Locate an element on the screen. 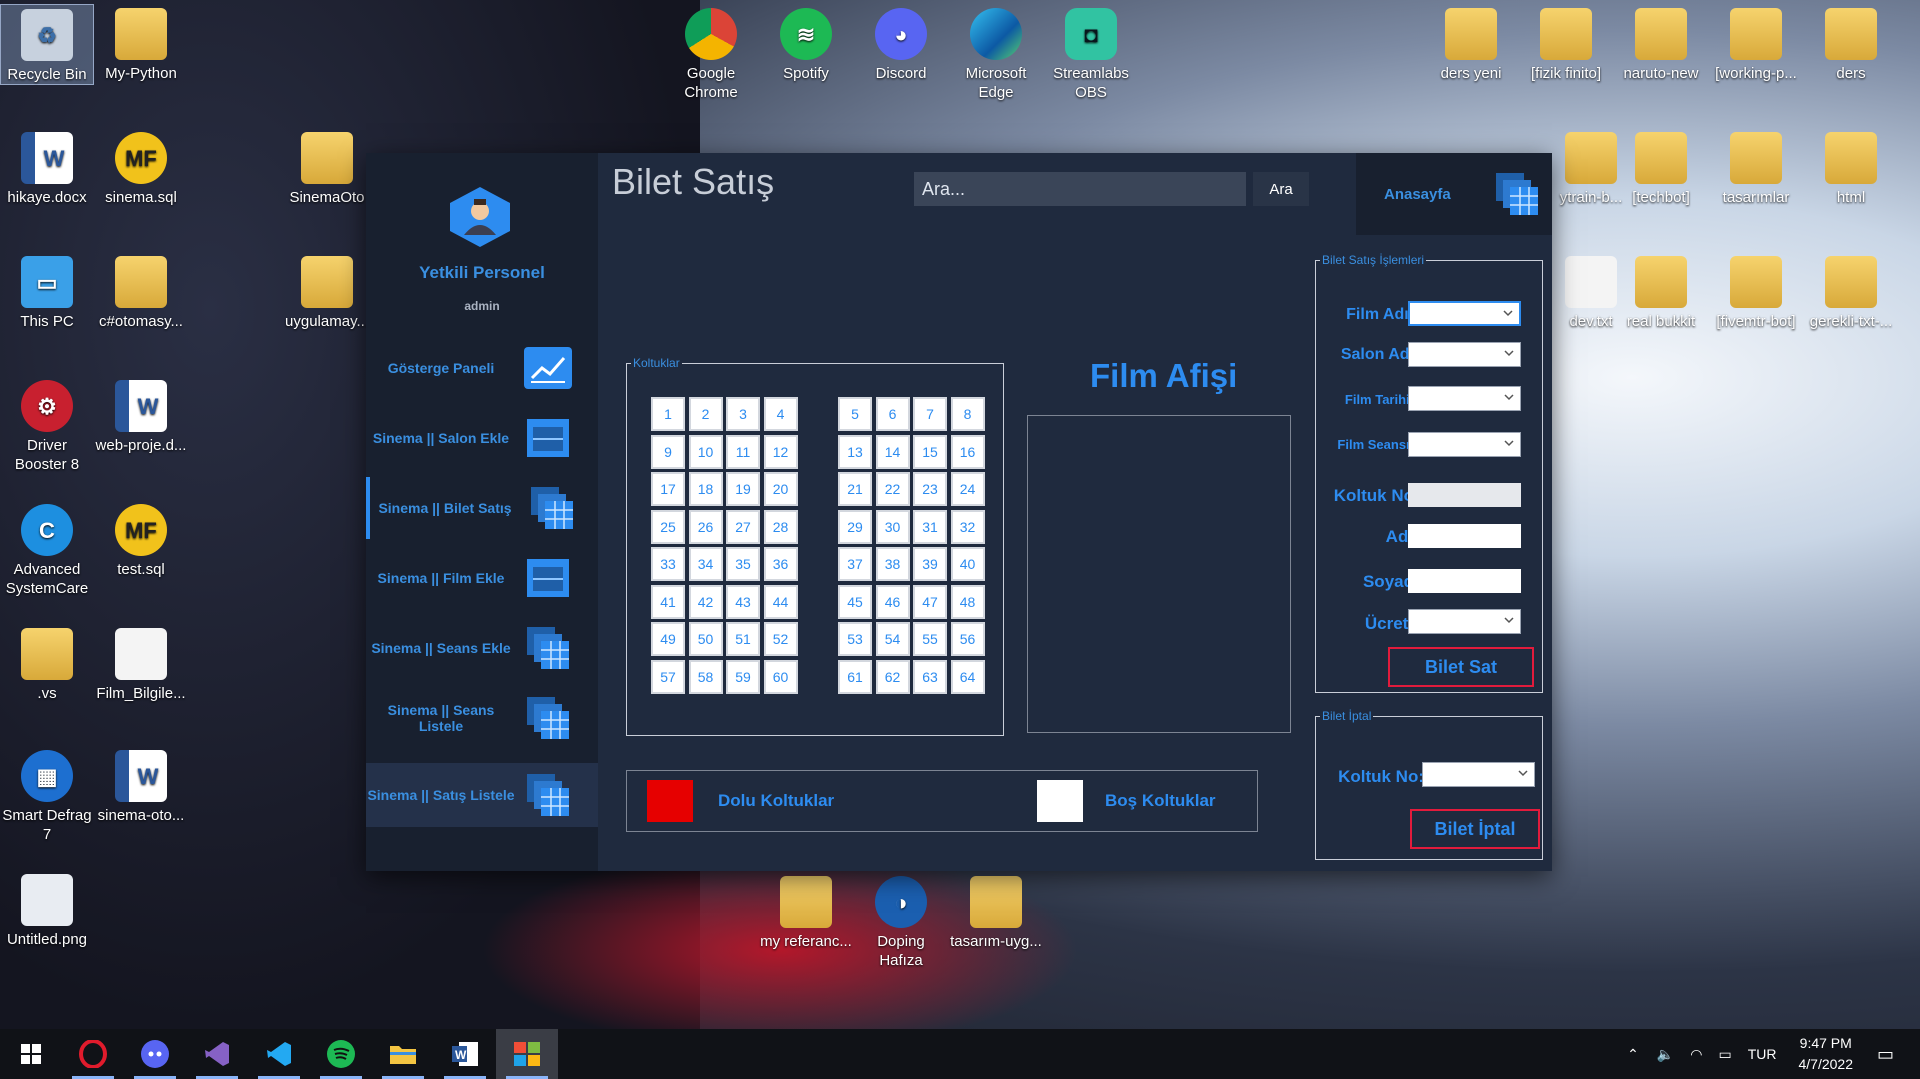 The image size is (1920, 1079). seat-button-1: 1 is located at coordinates (668, 414).